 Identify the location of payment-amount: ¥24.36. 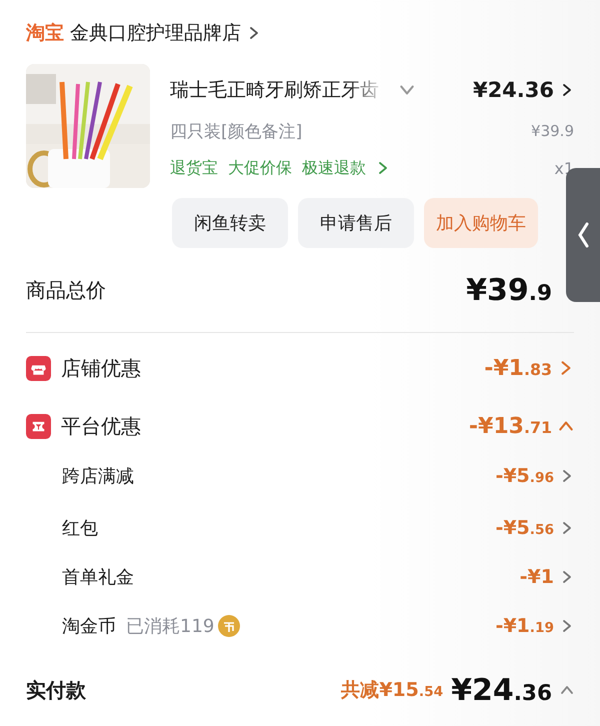
(501, 690).